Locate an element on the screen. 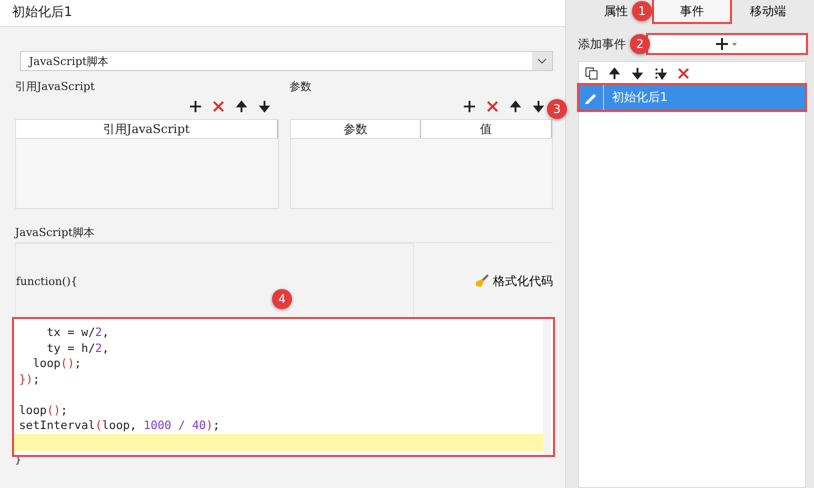 This screenshot has height=488, width=814. callout-number: 1 is located at coordinates (642, 11).